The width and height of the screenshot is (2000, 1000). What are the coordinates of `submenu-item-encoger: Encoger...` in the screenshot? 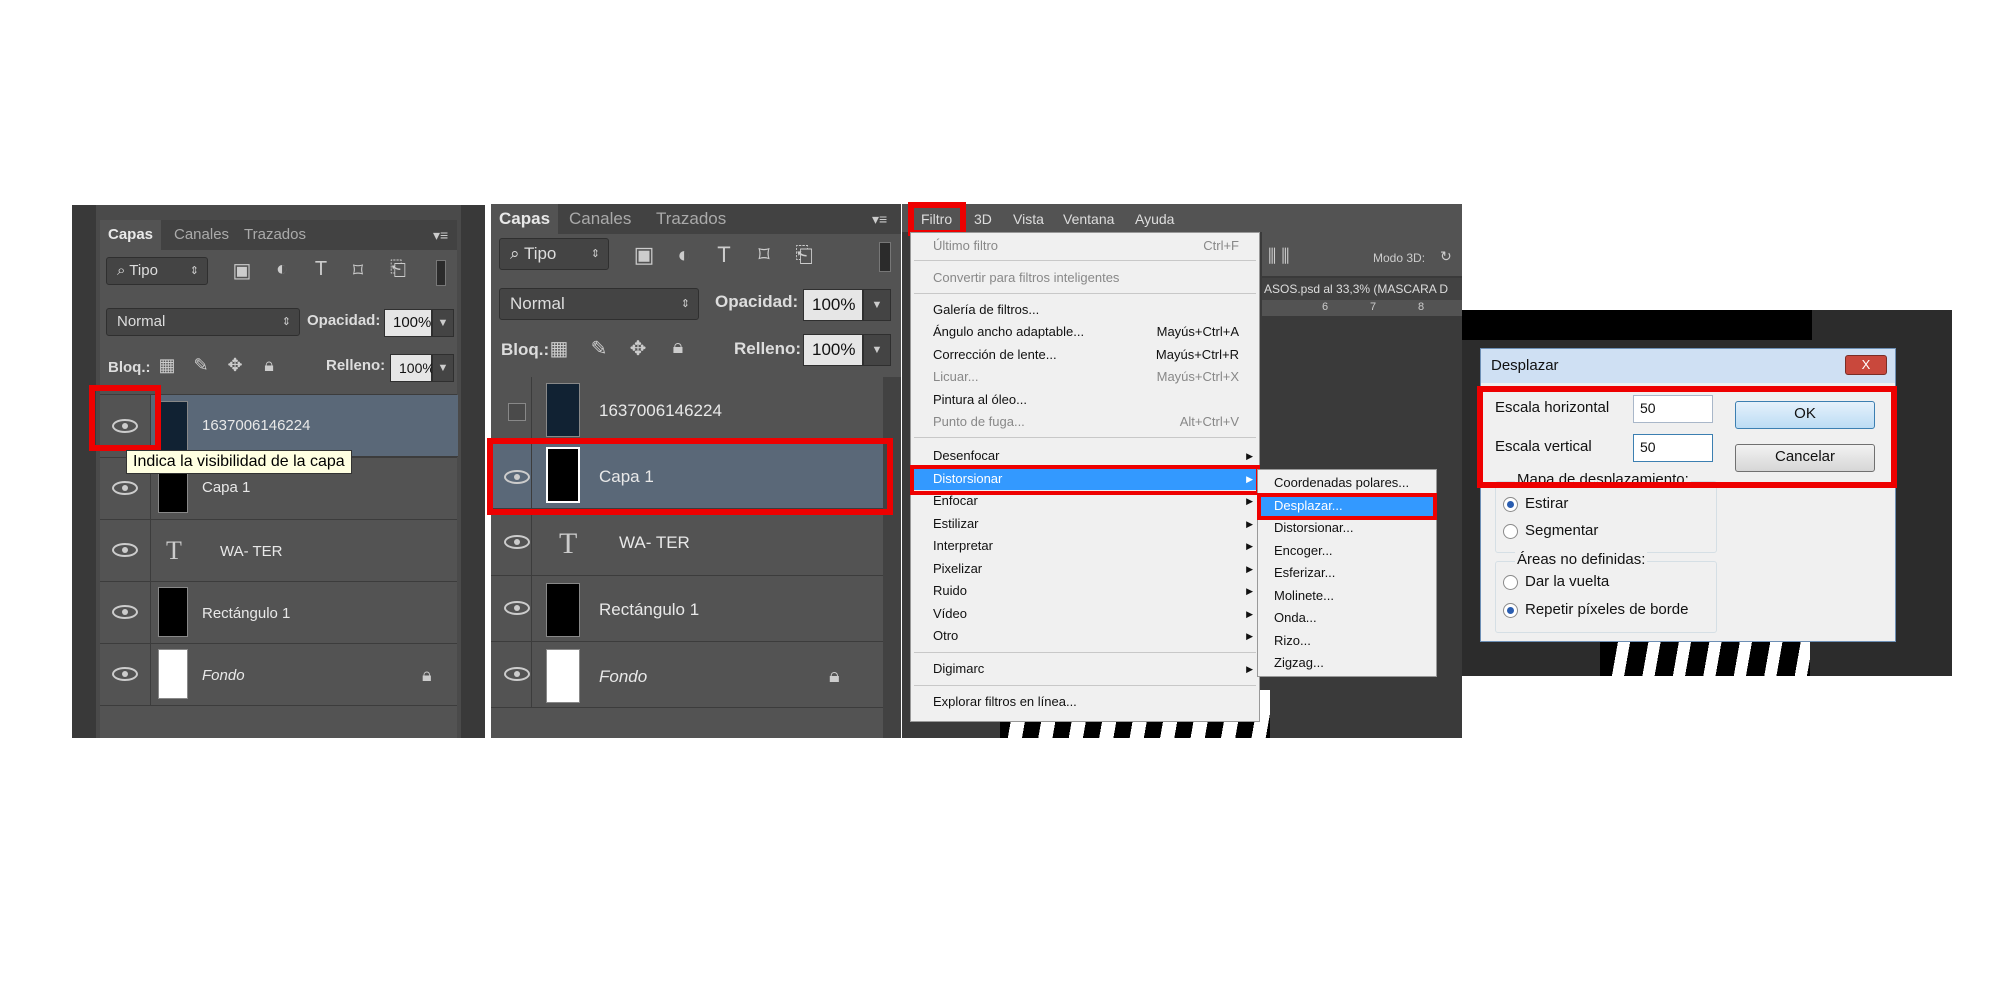 It's located at (1347, 551).